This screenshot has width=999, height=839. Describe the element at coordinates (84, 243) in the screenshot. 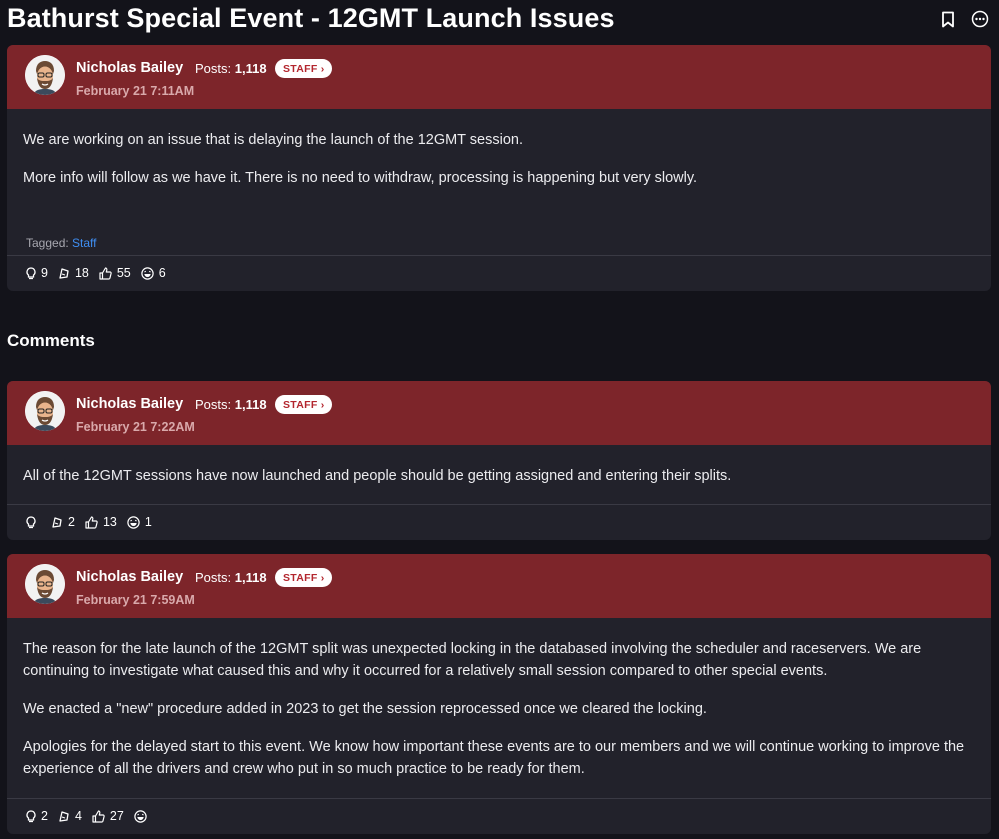

I see `tag-link-staff: Staff` at that location.